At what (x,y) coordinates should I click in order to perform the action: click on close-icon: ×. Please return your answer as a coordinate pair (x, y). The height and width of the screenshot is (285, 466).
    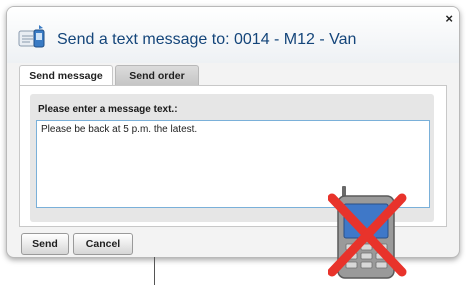
    Looking at the image, I should click on (449, 18).